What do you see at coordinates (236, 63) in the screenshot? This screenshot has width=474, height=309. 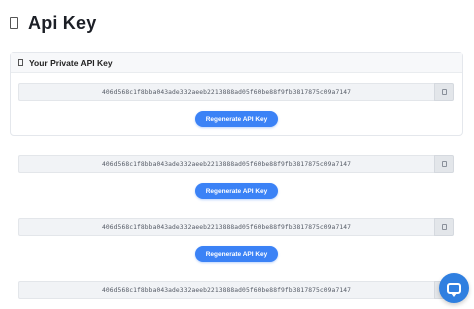 I see `card-header: Your Private API Key` at bounding box center [236, 63].